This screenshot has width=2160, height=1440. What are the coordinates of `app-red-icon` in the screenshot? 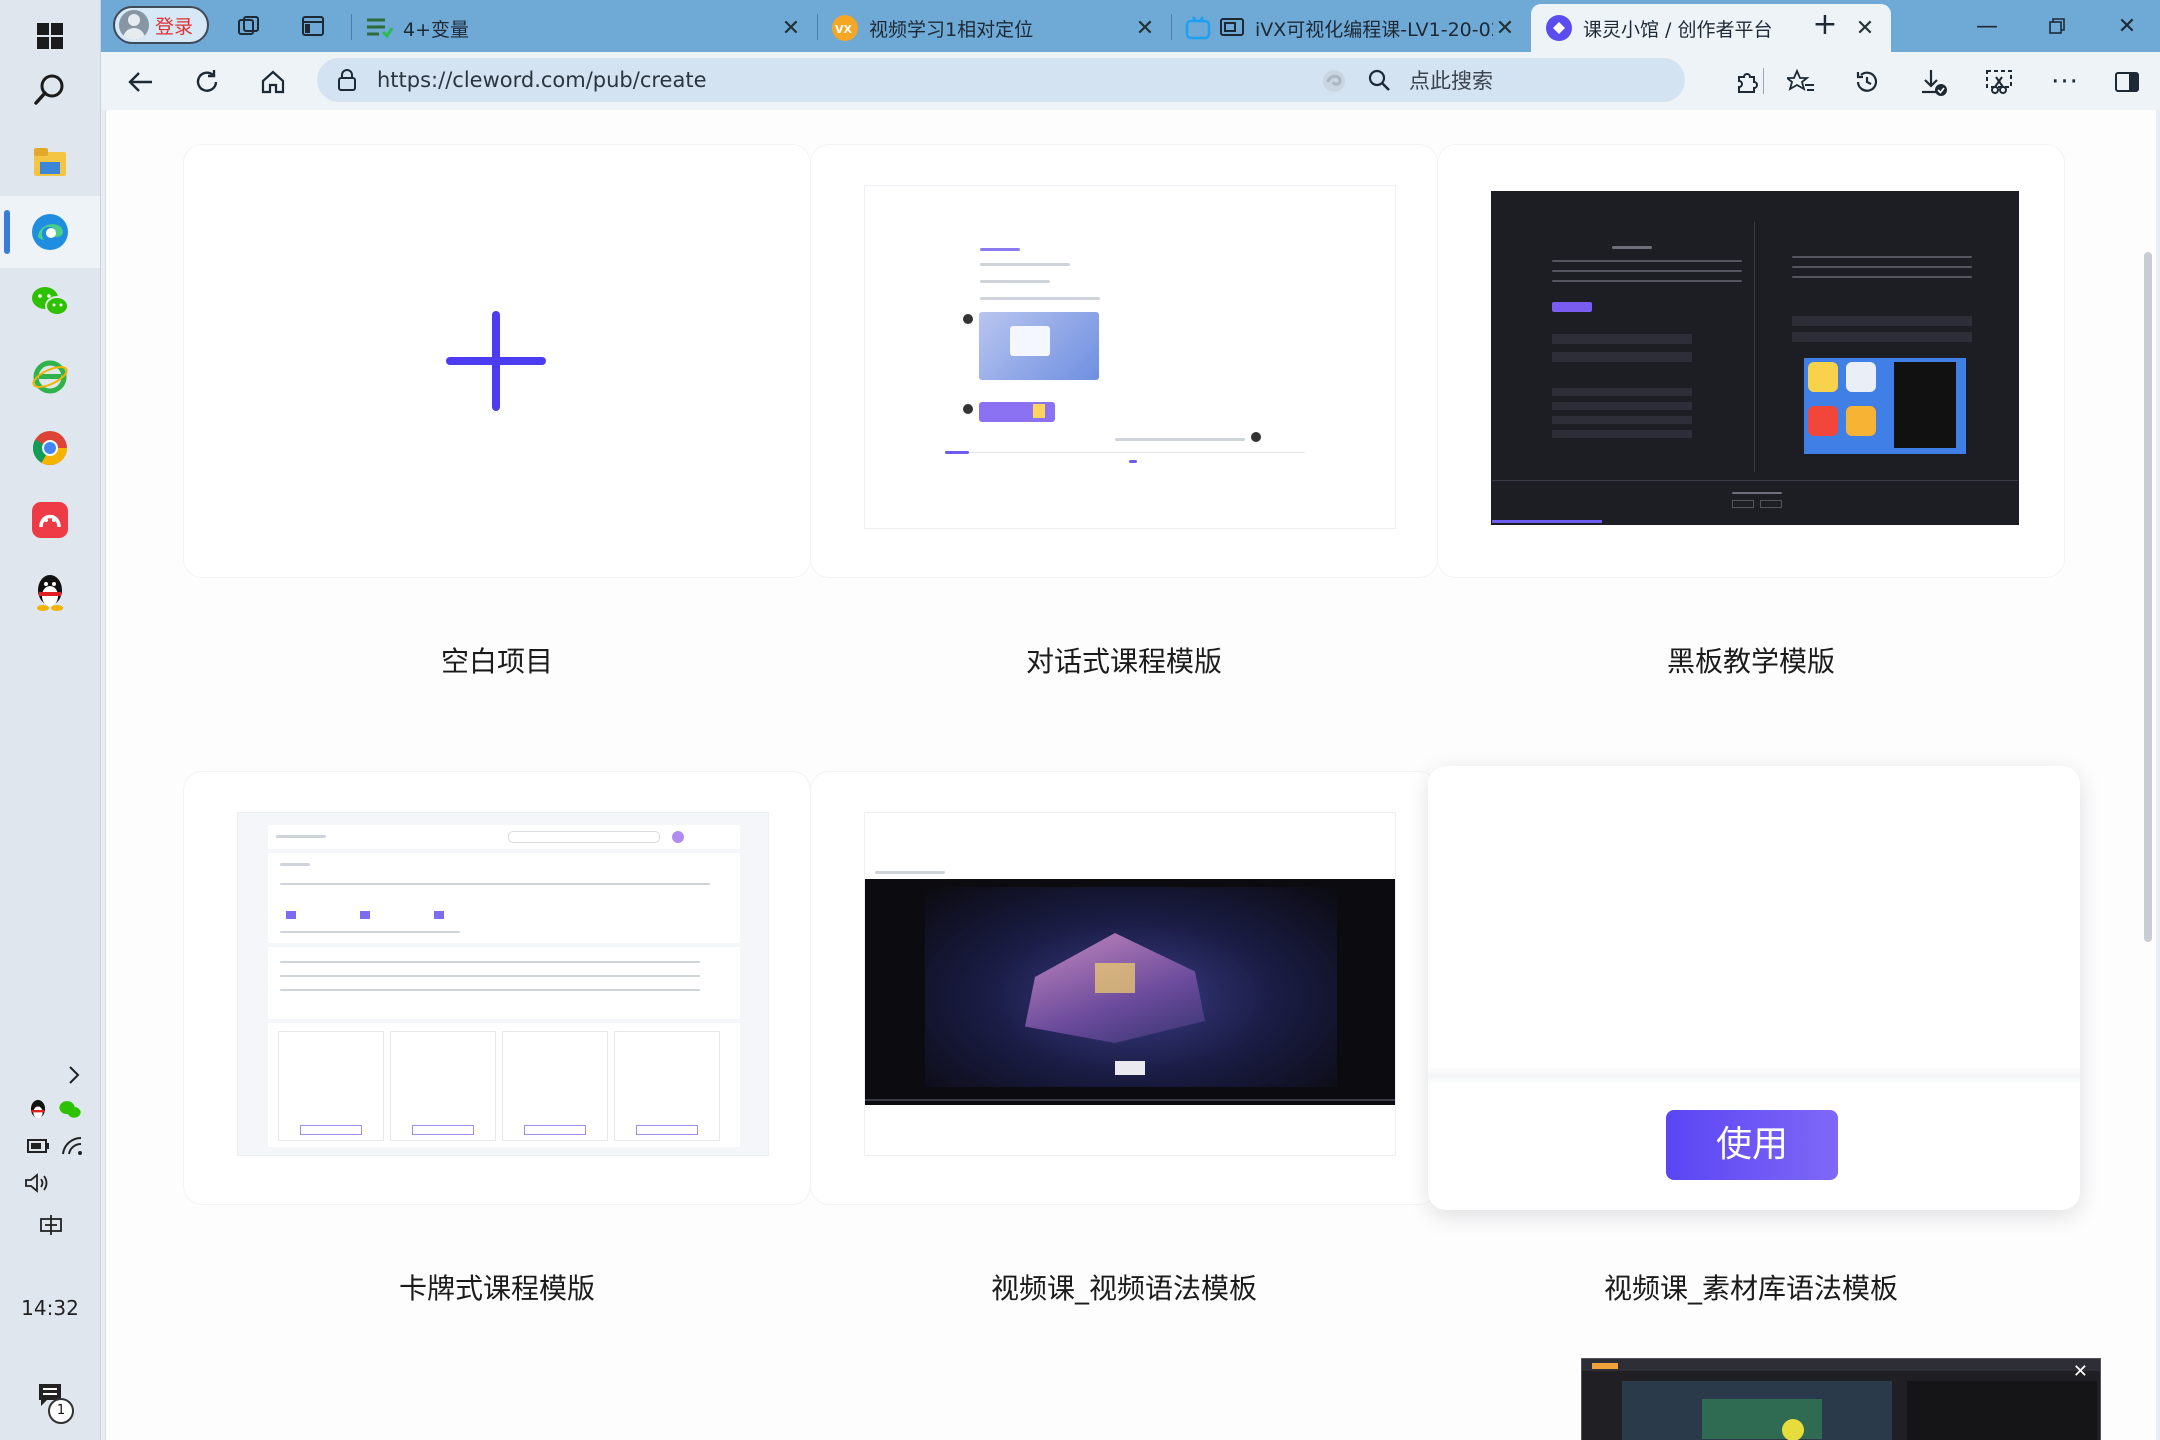 It's located at (50, 520).